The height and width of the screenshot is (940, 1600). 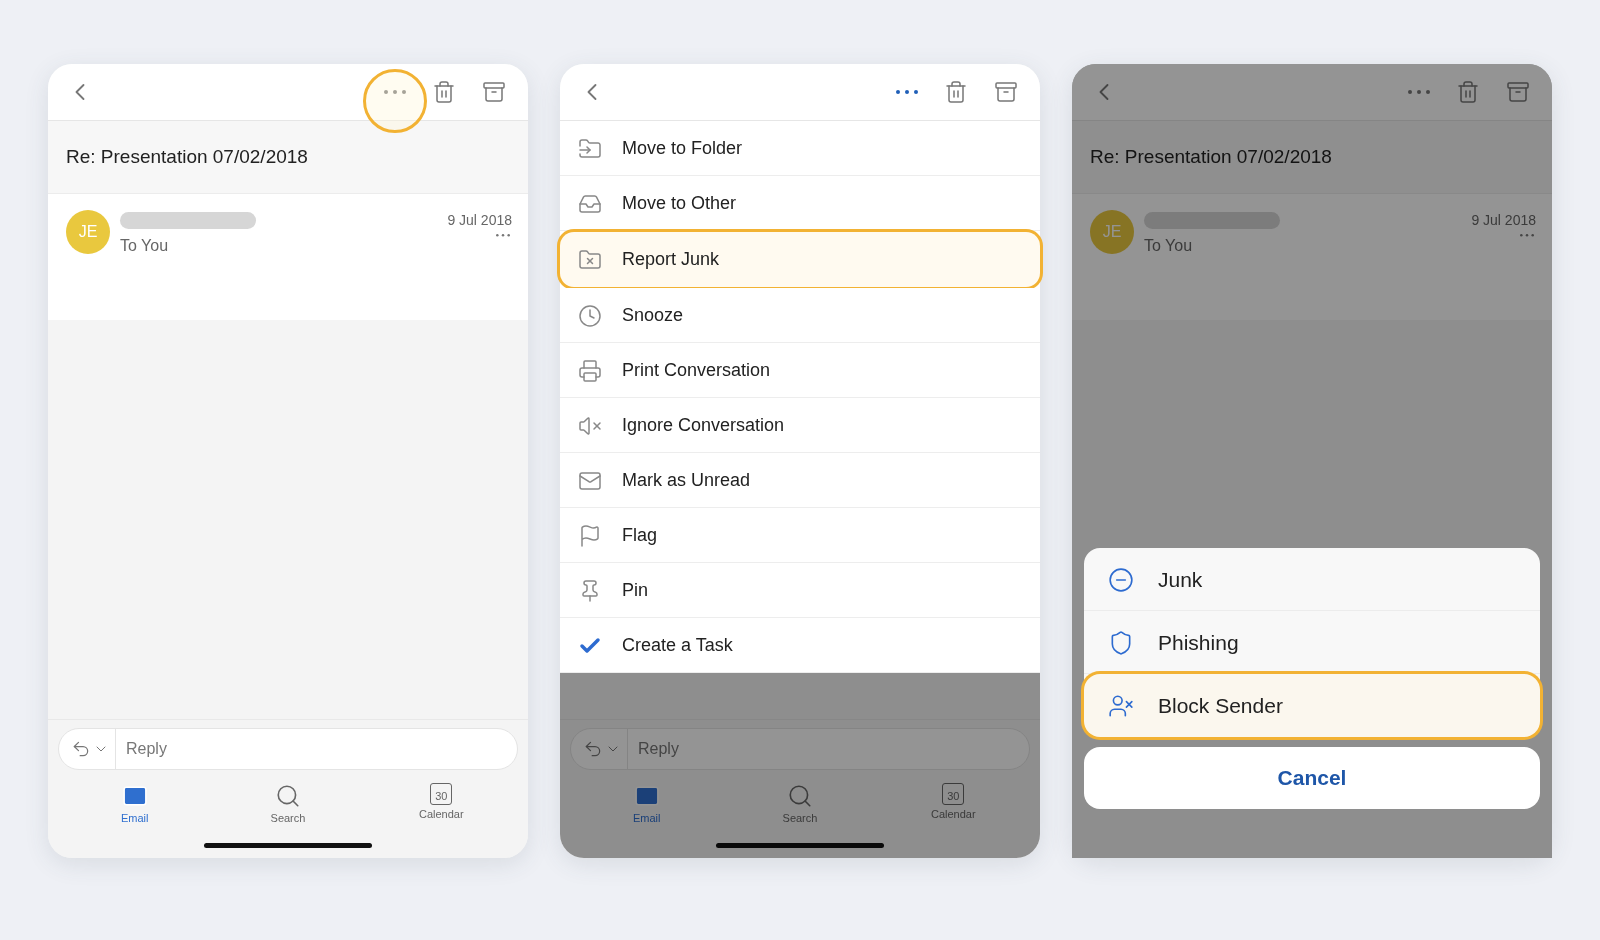 I want to click on menu-item: Snooze, so click(x=800, y=315).